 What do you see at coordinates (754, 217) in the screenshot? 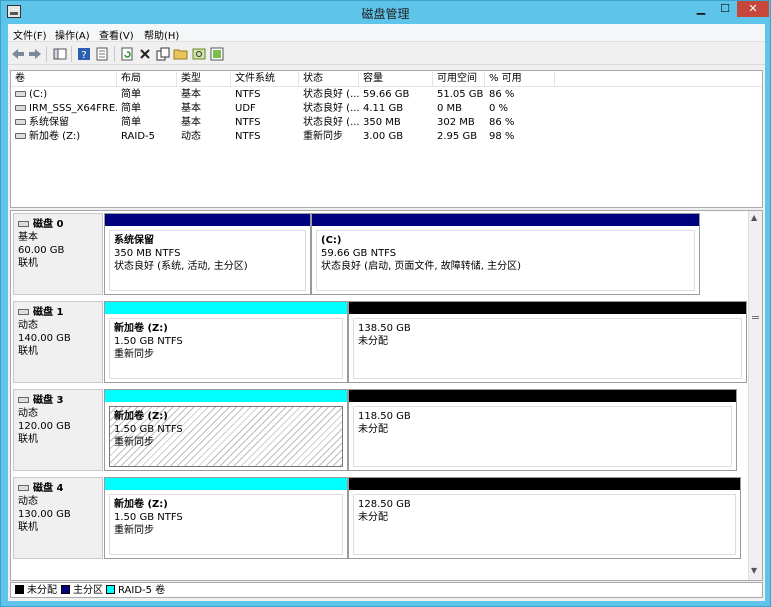
I see `scroll-up-icon: ▲` at bounding box center [754, 217].